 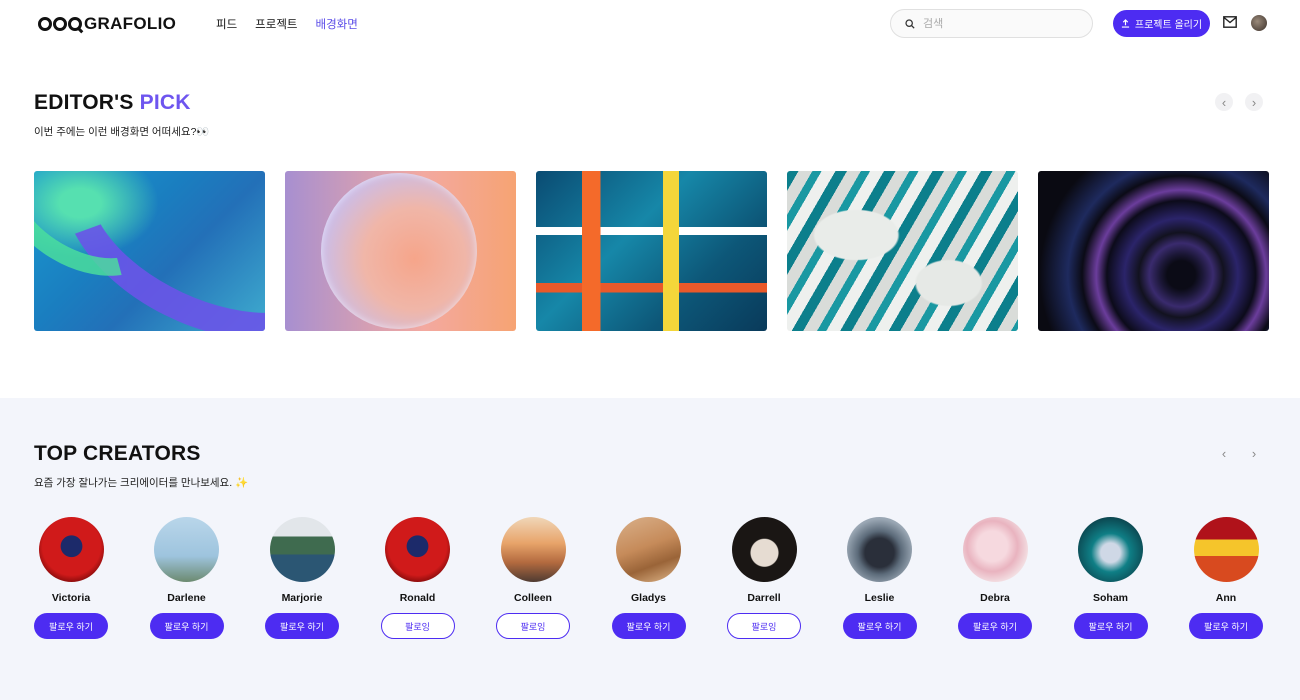 What do you see at coordinates (650, 24) in the screenshot?
I see `top-header: GRAFOLIO 피드 프로젝트 배경화면 프로젝트 올리기` at bounding box center [650, 24].